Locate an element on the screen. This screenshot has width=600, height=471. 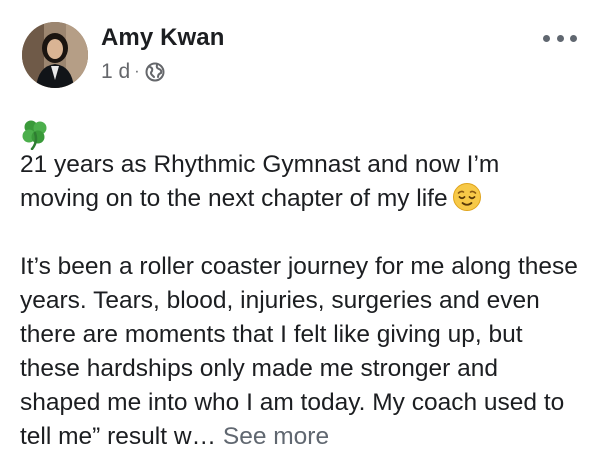
more-options-icon is located at coordinates (560, 38).